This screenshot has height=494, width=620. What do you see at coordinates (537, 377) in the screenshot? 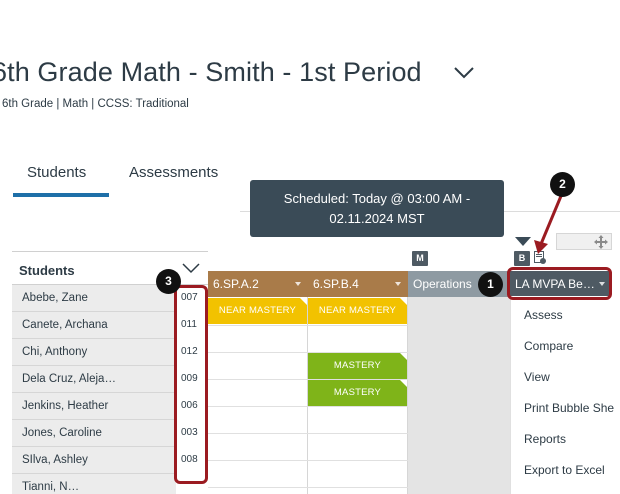
I see `menu-item-view: View` at bounding box center [537, 377].